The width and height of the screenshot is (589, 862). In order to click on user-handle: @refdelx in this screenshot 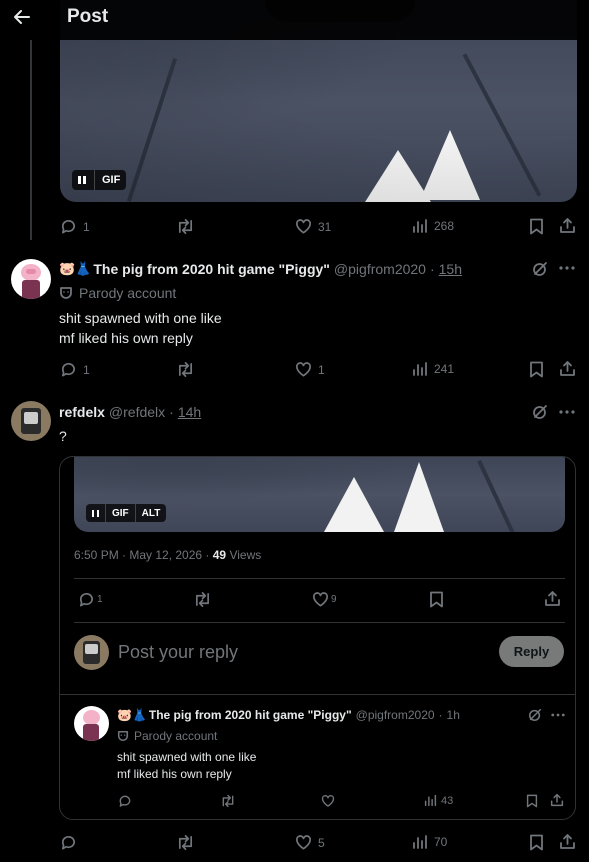, I will do `click(137, 412)`.